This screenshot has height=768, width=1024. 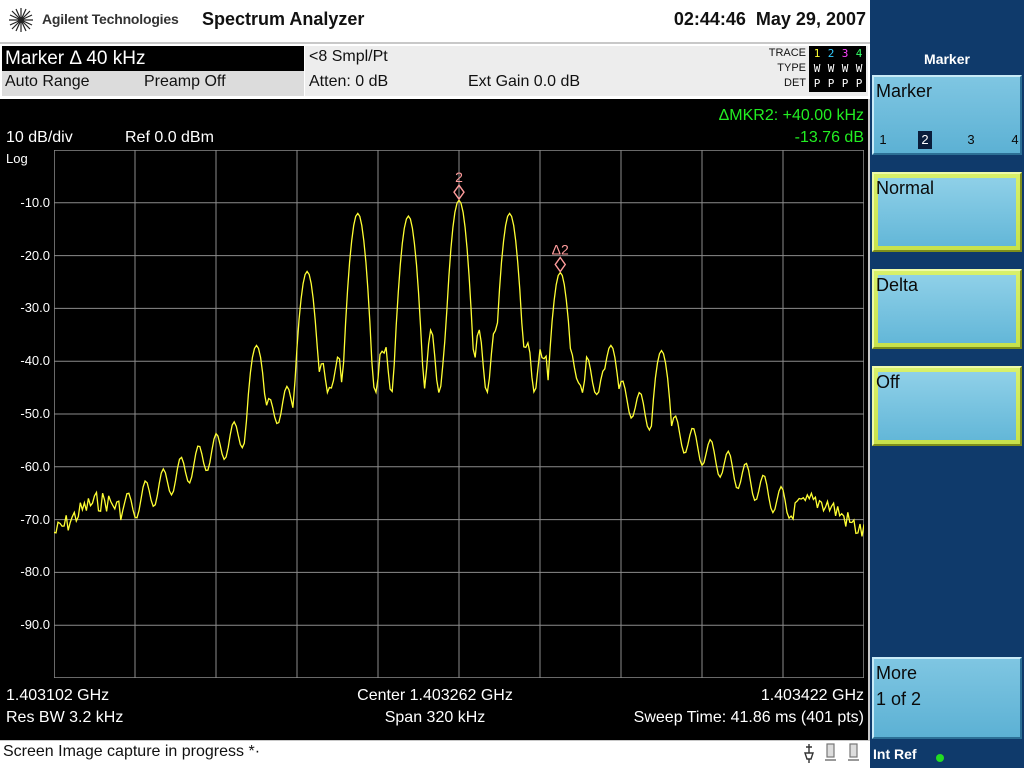 I want to click on status-message: Screen Image capture in progress *·, so click(x=132, y=751).